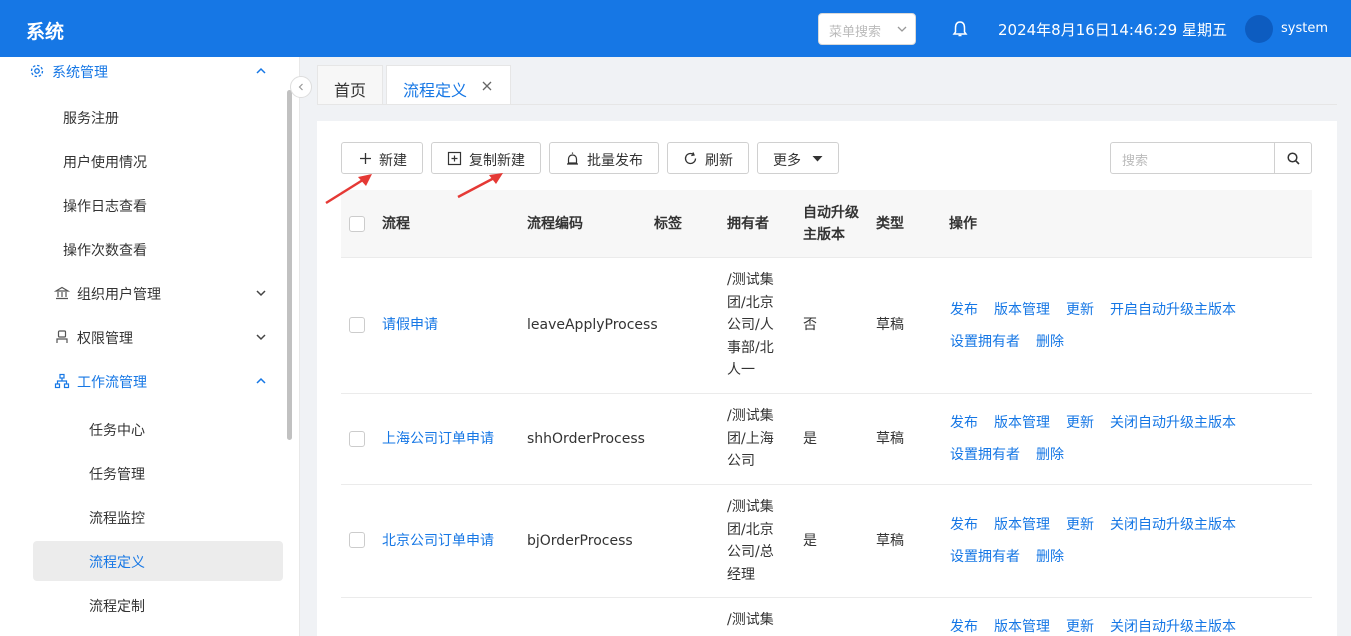  What do you see at coordinates (708, 158) in the screenshot?
I see `refresh-button: 刷新` at bounding box center [708, 158].